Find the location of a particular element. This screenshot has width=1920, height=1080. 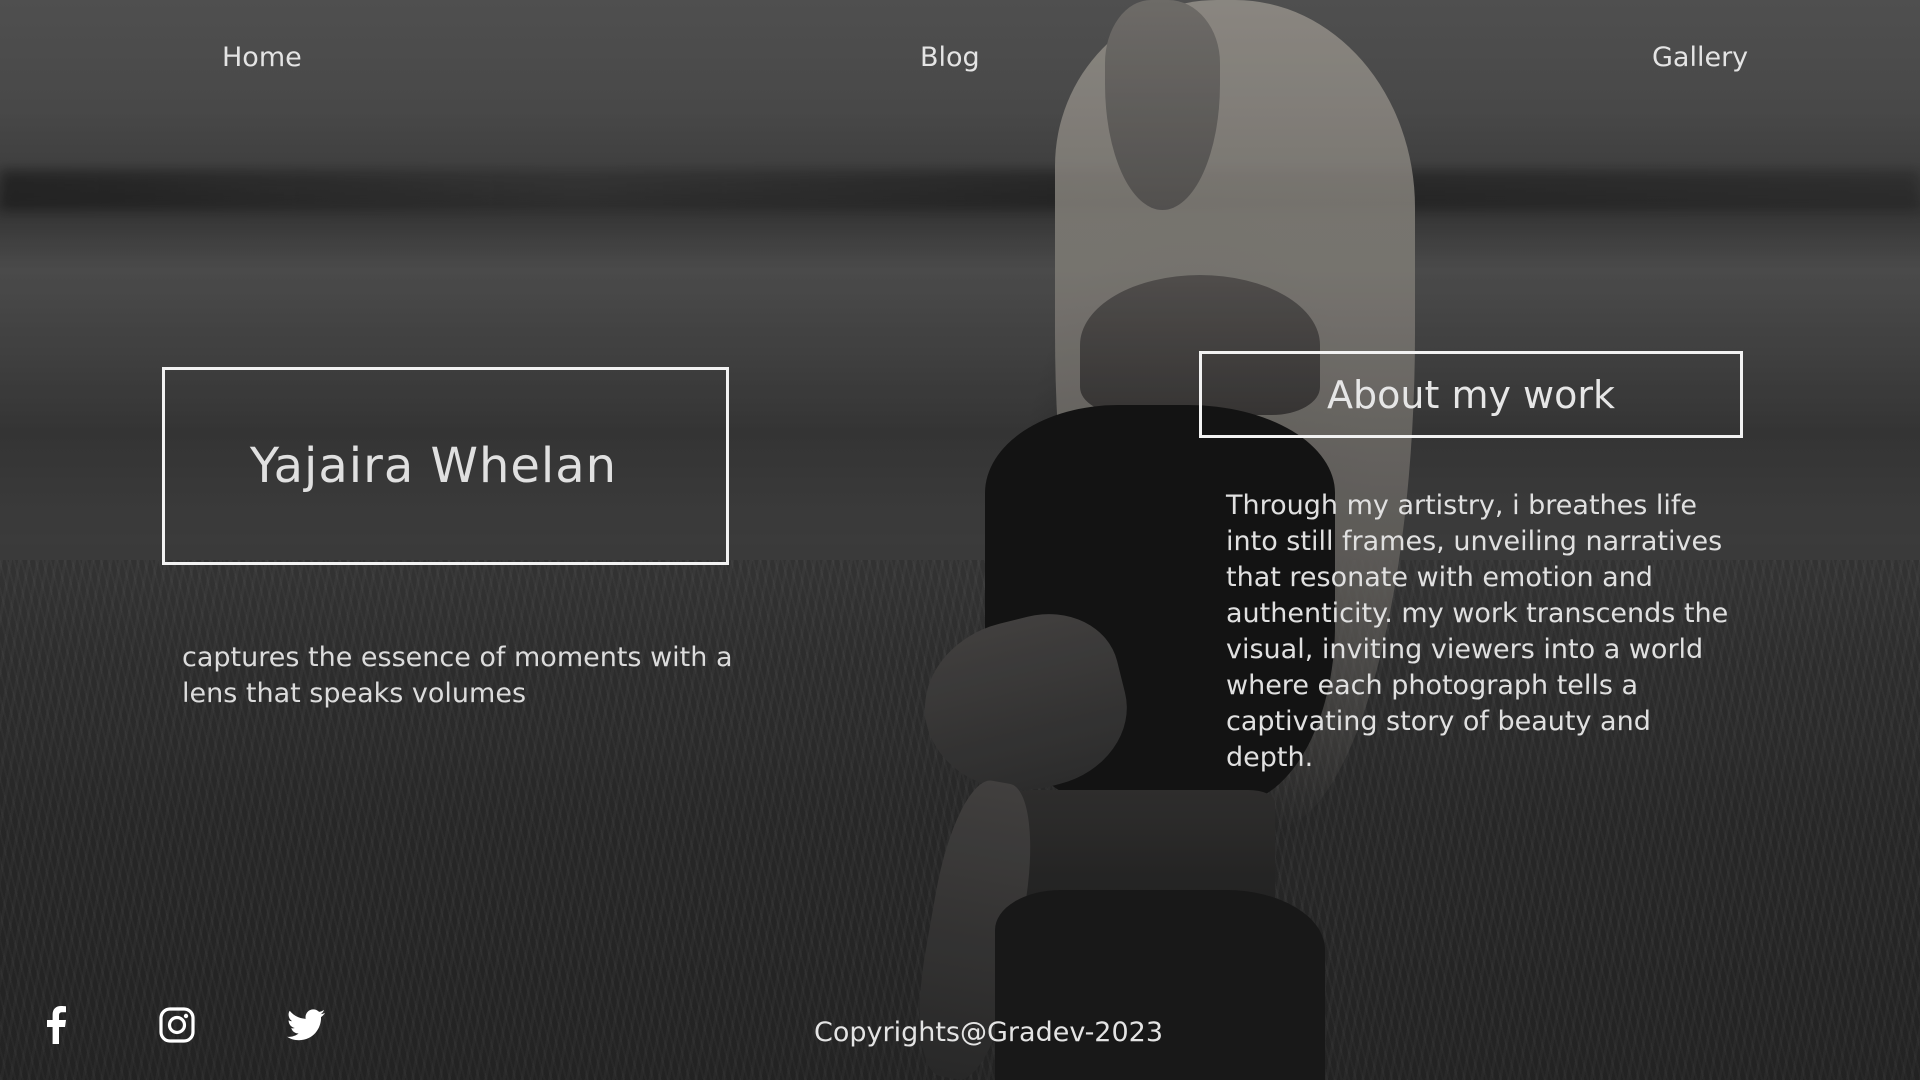

instagram-icon is located at coordinates (177, 1025).